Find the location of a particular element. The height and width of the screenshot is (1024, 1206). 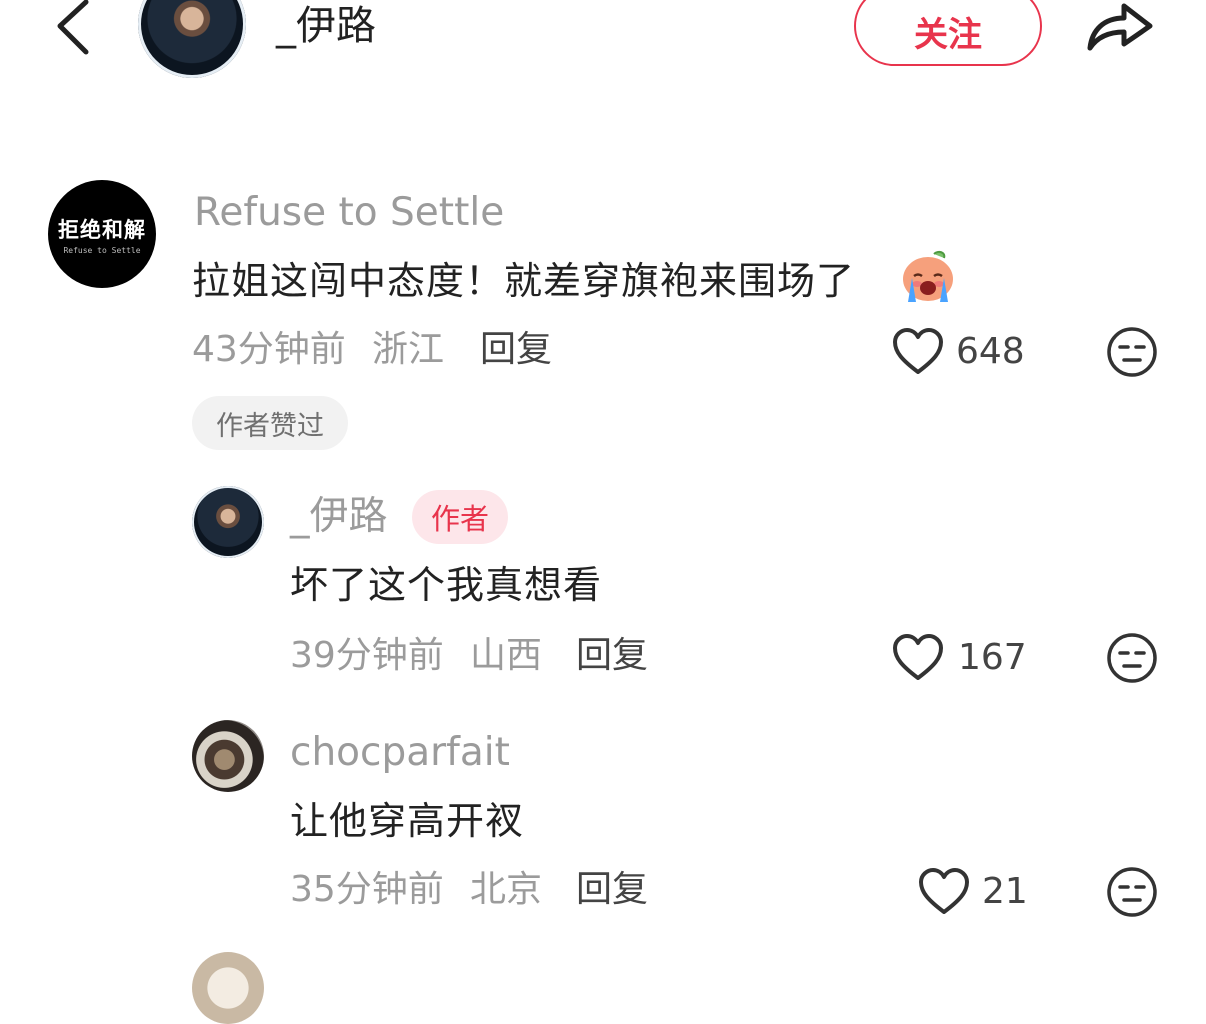

reply-username: _伊路 is located at coordinates (339, 517).